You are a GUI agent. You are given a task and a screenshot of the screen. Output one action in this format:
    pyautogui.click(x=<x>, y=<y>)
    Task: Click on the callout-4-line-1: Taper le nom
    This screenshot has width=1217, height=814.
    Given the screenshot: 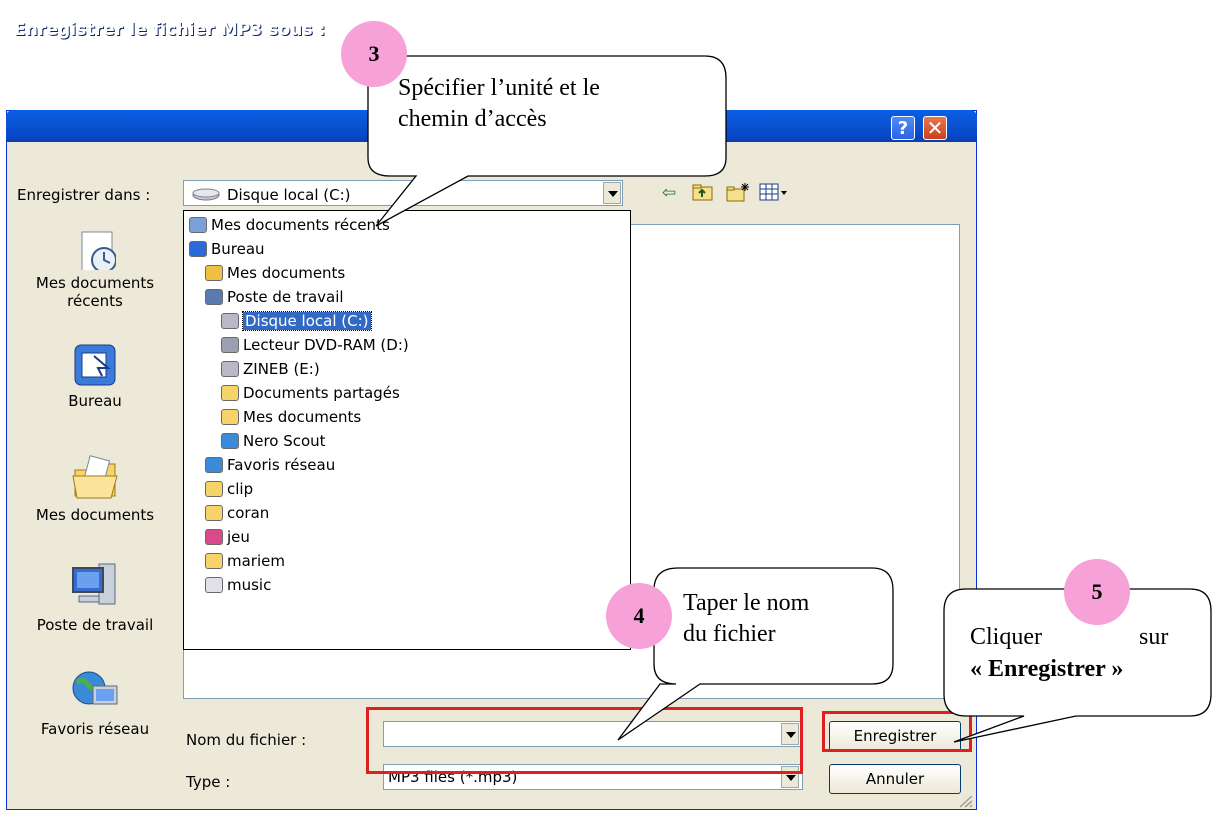 What is the action you would take?
    pyautogui.click(x=746, y=603)
    